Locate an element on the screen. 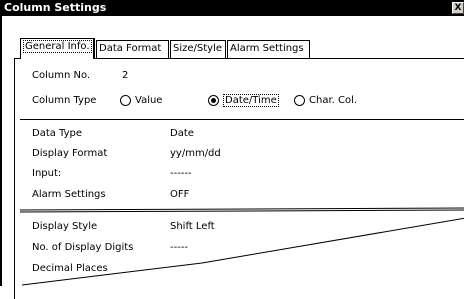 The height and width of the screenshot is (299, 464). display-digits-value: ----- is located at coordinates (179, 247).